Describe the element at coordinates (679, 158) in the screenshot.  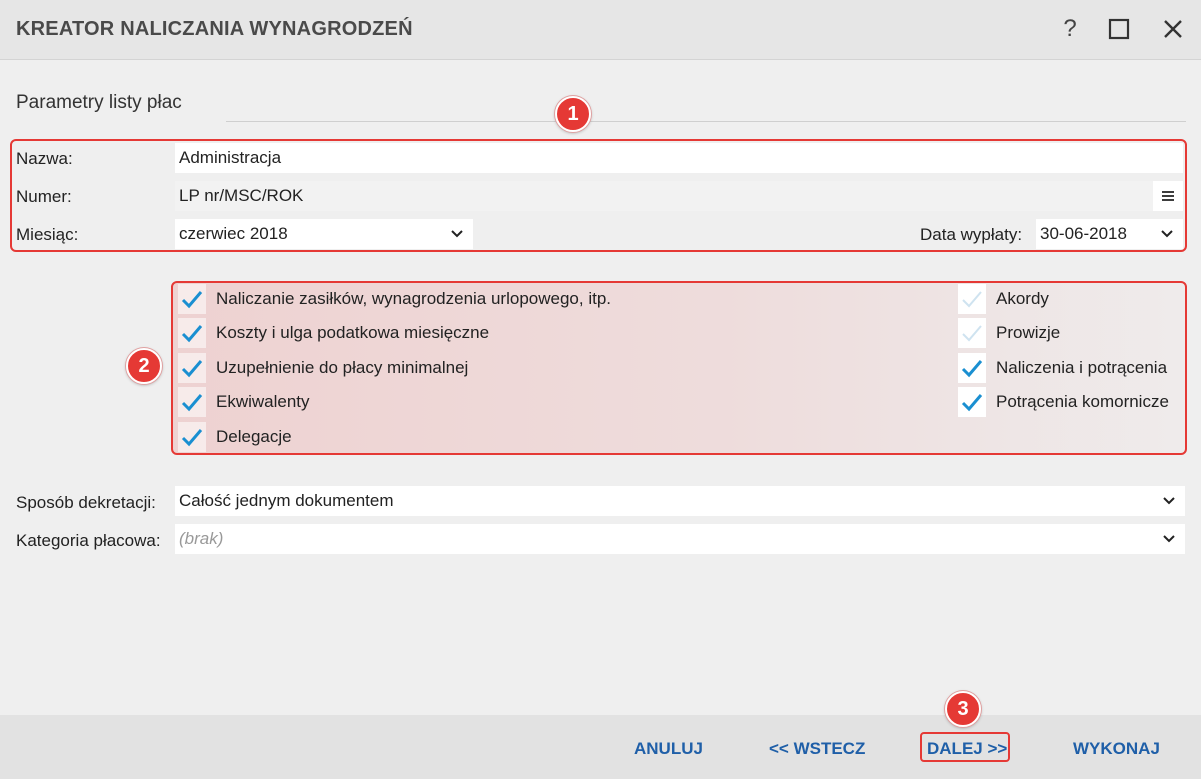
I see `nazwa-field: Administracja` at that location.